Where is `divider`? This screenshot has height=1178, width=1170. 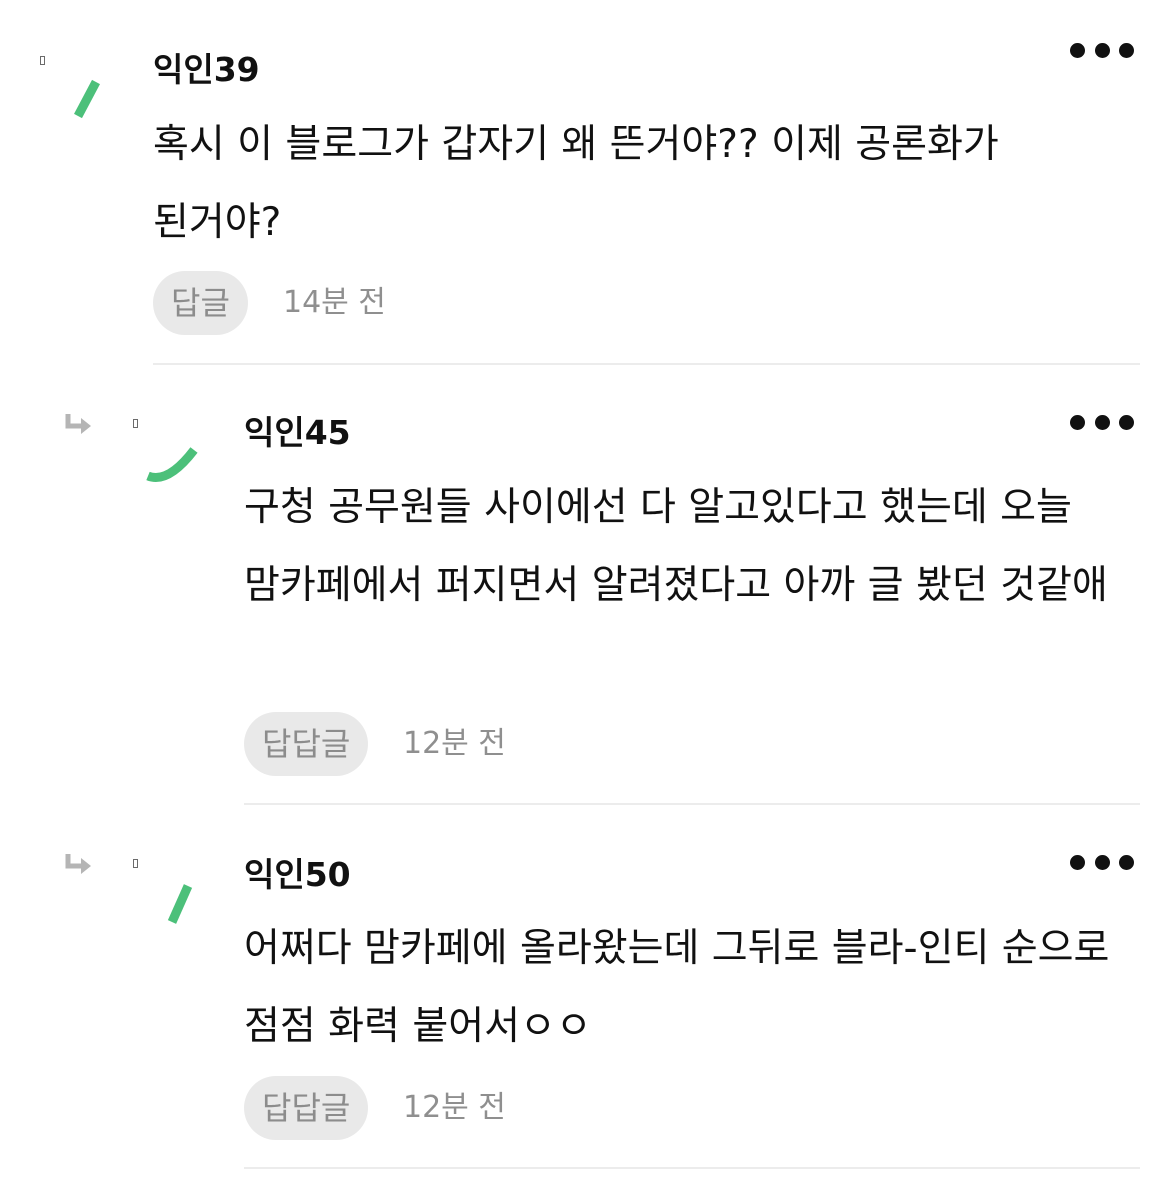
divider is located at coordinates (692, 1168).